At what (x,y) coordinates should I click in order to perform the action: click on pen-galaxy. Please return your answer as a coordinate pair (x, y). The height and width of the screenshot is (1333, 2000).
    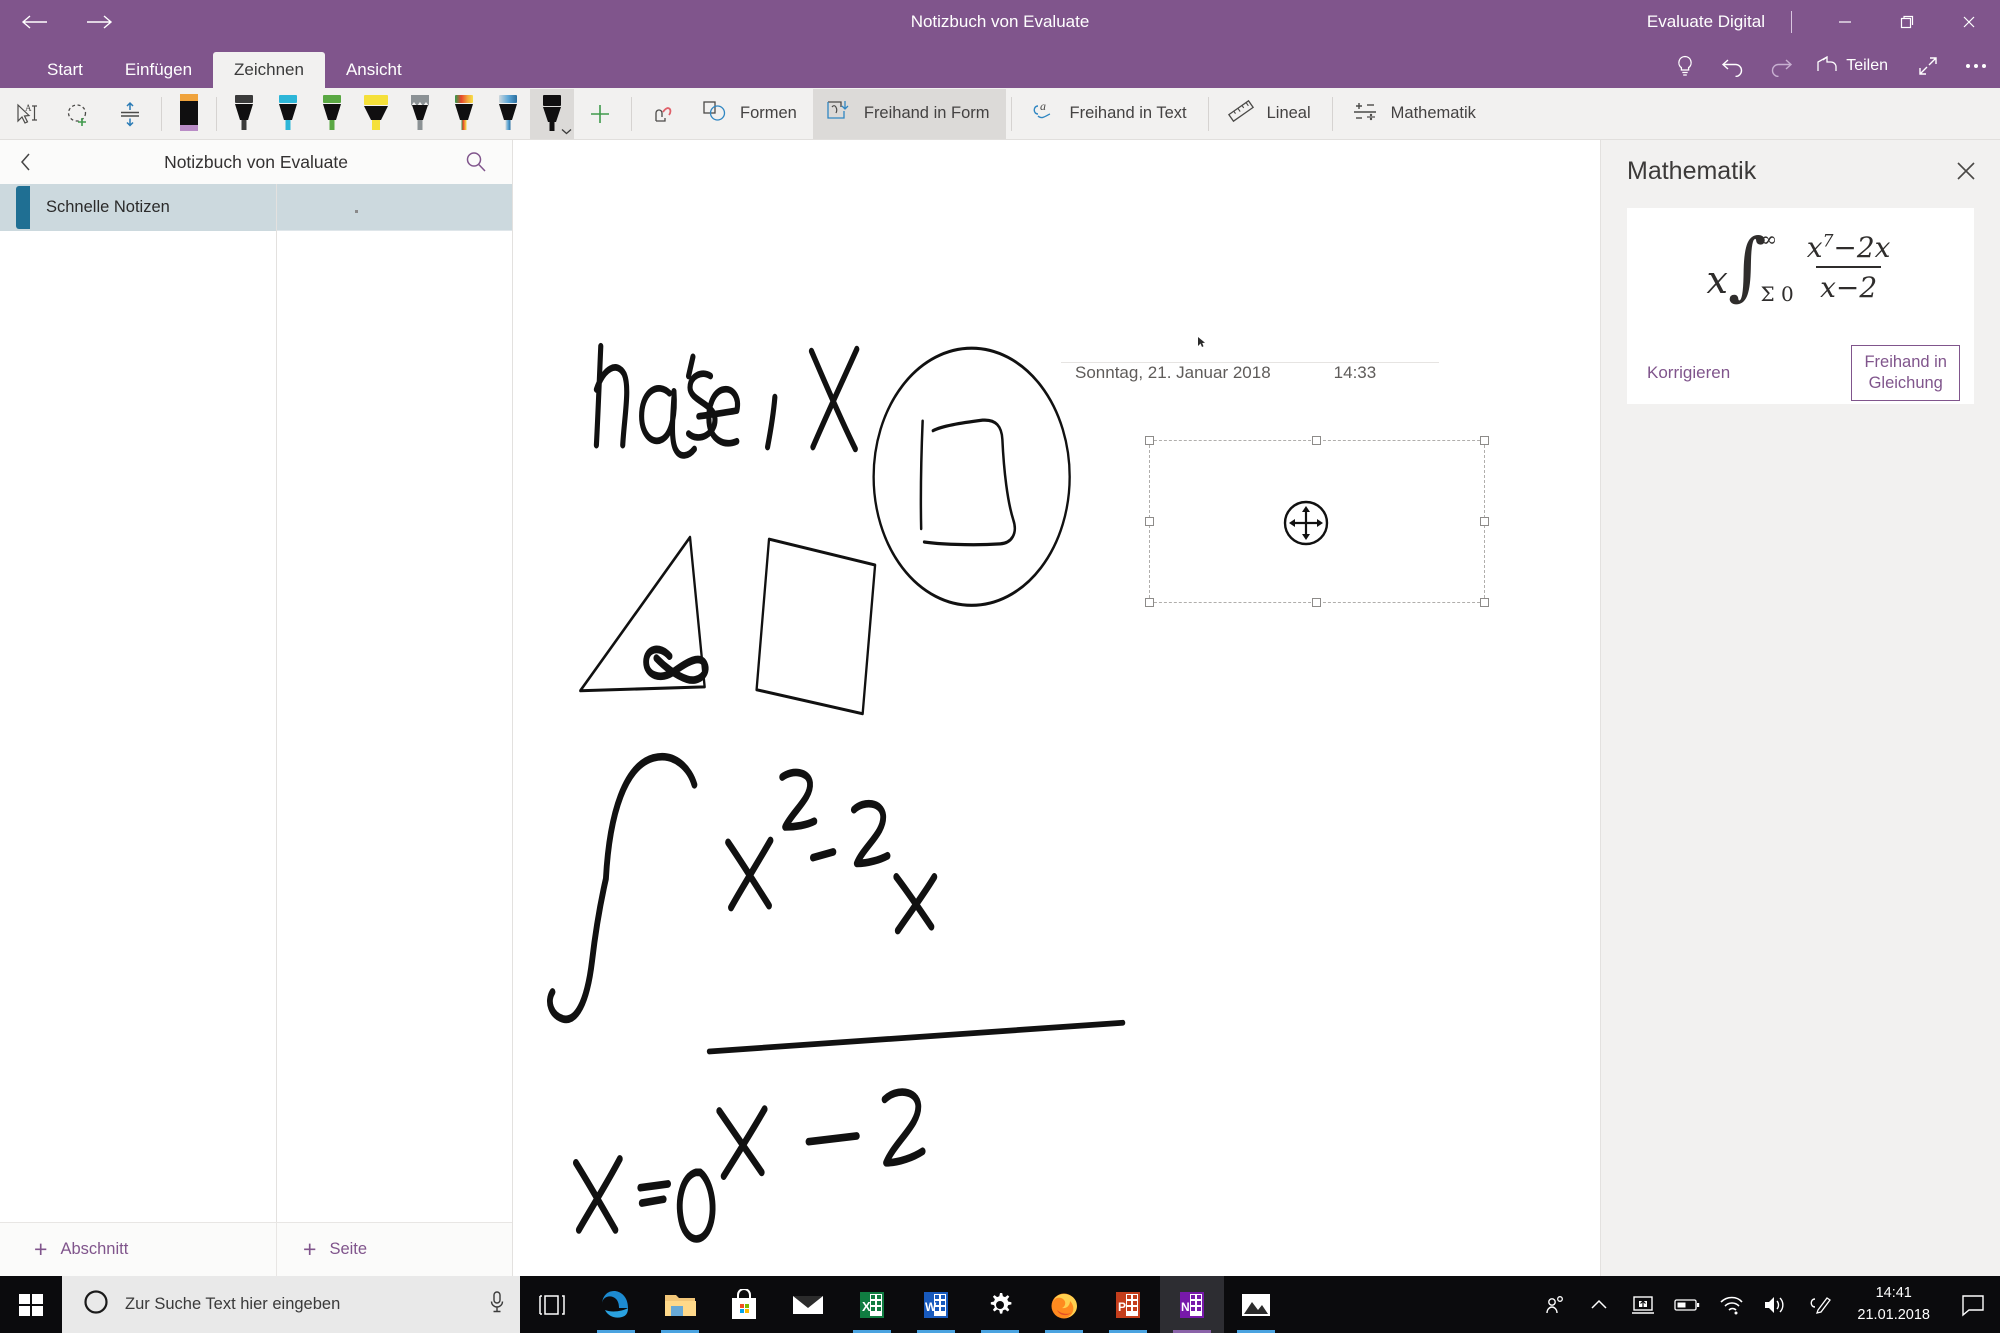
    Looking at the image, I should click on (508, 114).